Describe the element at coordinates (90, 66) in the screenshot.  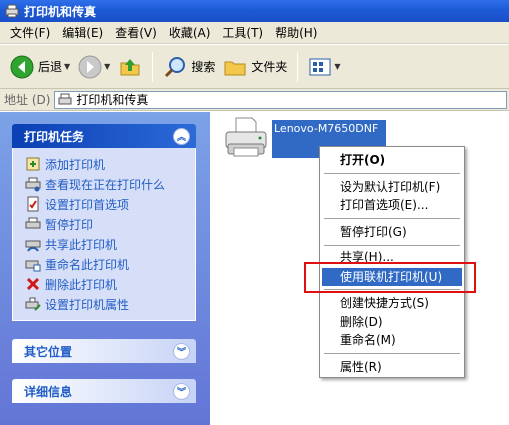
I see `forward-arrow-icon` at that location.